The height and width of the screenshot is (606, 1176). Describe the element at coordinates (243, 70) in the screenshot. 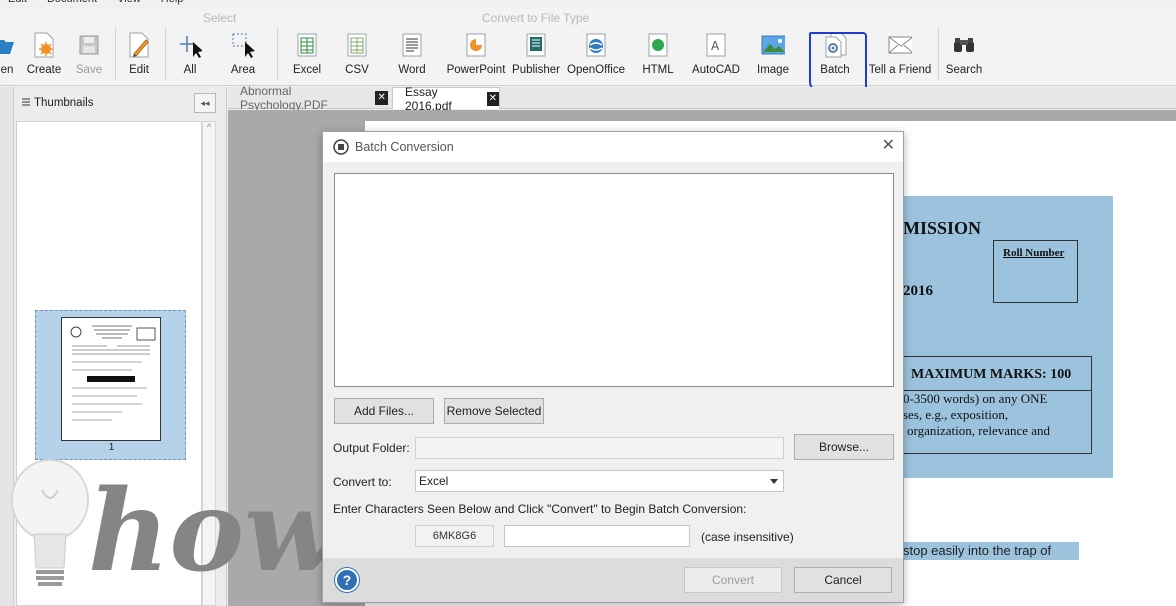

I see `area-label: Area` at that location.